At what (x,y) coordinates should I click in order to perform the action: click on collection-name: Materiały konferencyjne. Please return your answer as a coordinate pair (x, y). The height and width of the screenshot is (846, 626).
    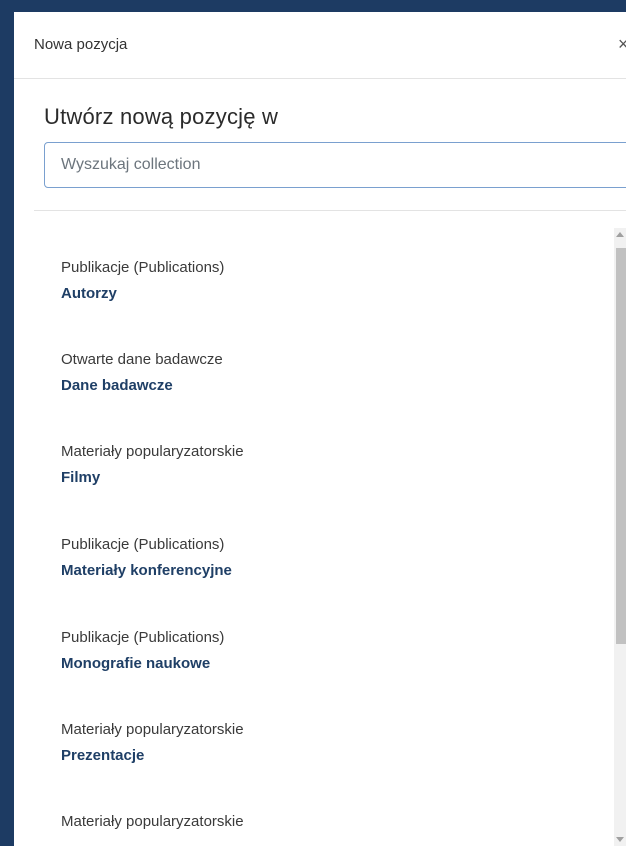
    Looking at the image, I should click on (146, 570).